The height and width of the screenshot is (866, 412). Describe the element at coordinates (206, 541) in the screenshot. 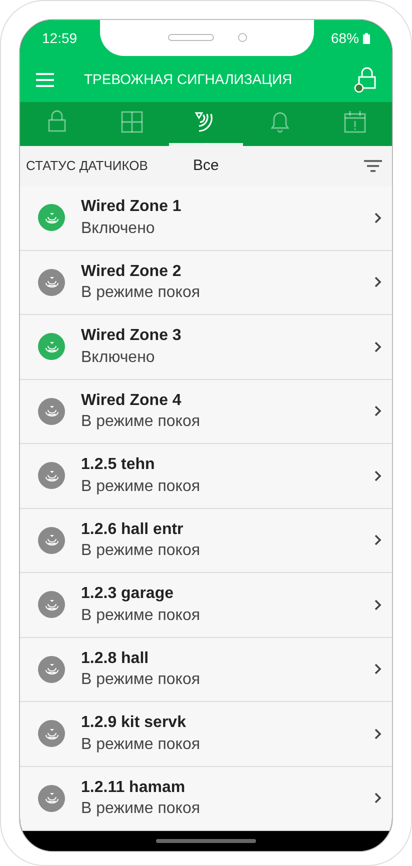

I see `sensor-row: 1.2.6 hall entr В режиме покоя` at that location.